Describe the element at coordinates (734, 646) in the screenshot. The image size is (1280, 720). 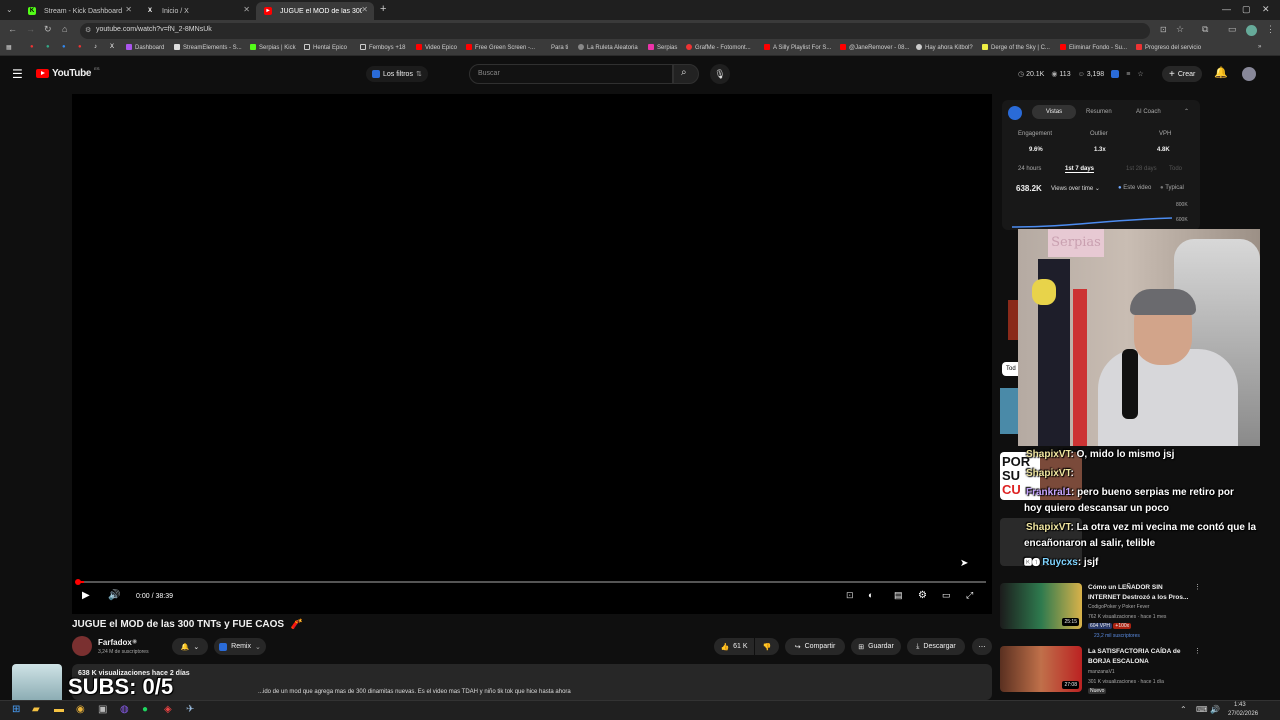
I see `like-button: 👍 61 K` at that location.